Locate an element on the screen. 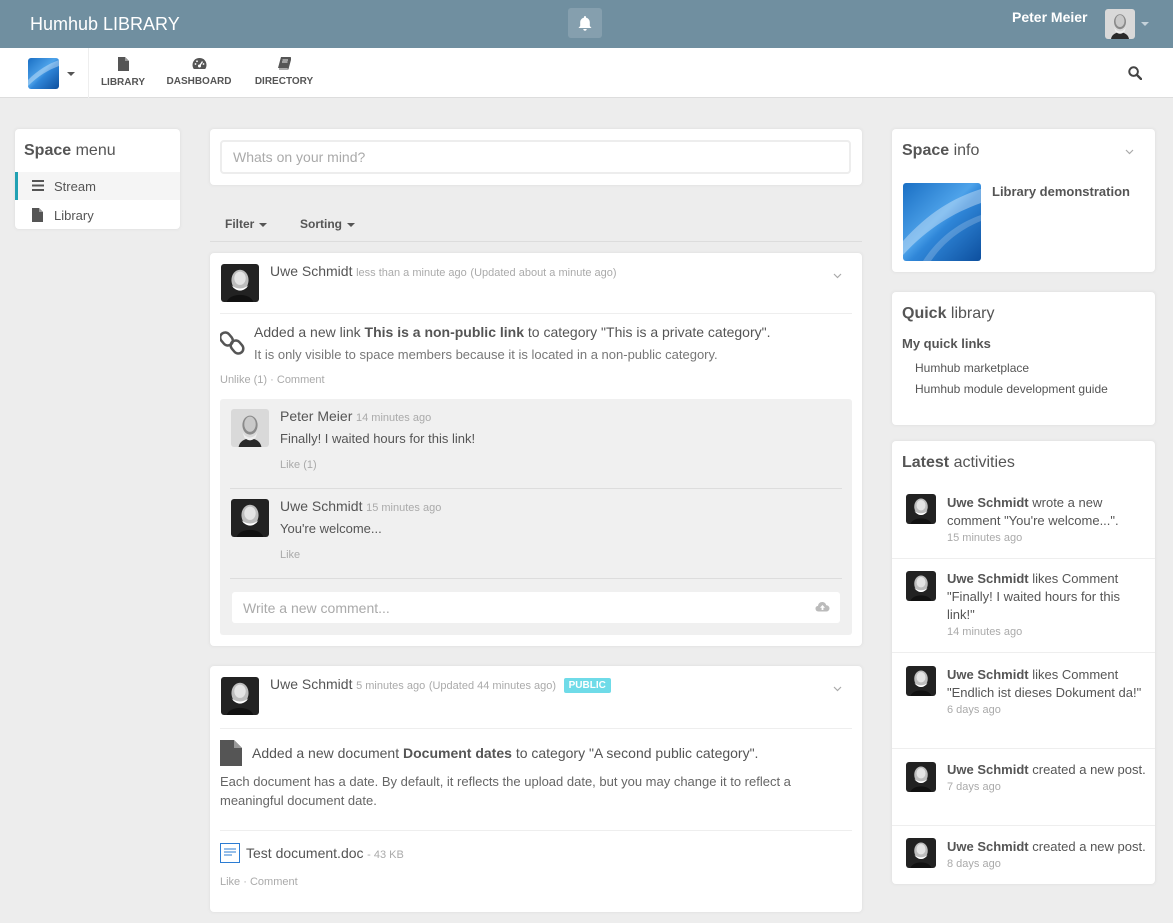 This screenshot has width=1173, height=923. comment-header: Peter Meier 14 minutes ago is located at coordinates (355, 416).